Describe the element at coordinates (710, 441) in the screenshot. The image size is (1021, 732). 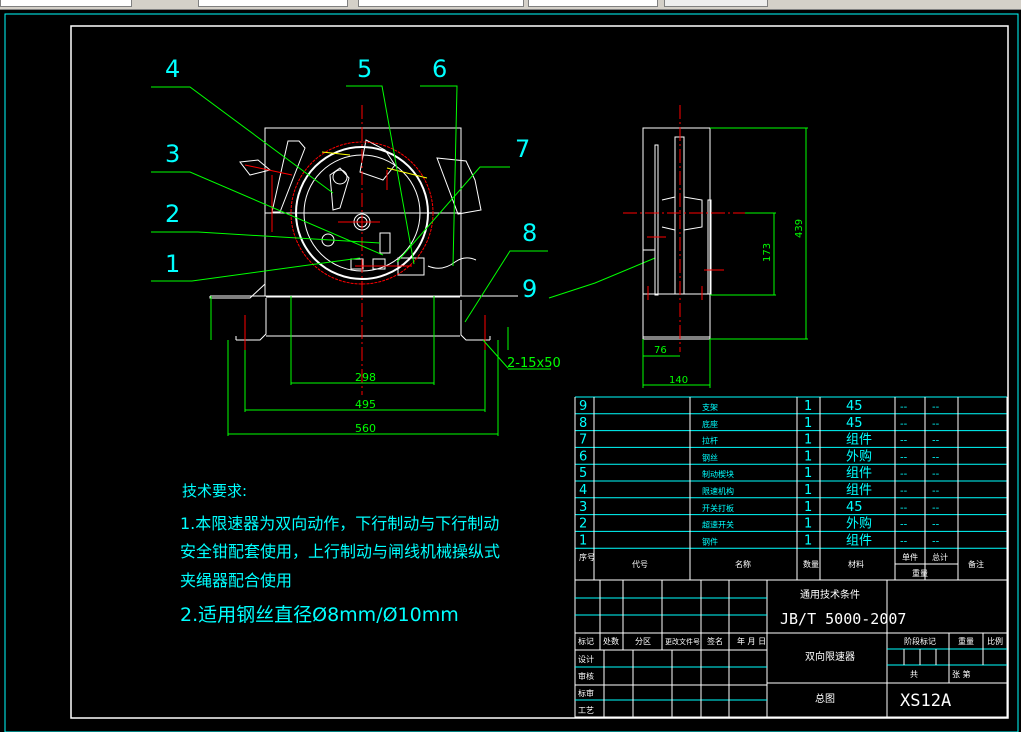
I see `bom-cell-name: 拉杆` at that location.